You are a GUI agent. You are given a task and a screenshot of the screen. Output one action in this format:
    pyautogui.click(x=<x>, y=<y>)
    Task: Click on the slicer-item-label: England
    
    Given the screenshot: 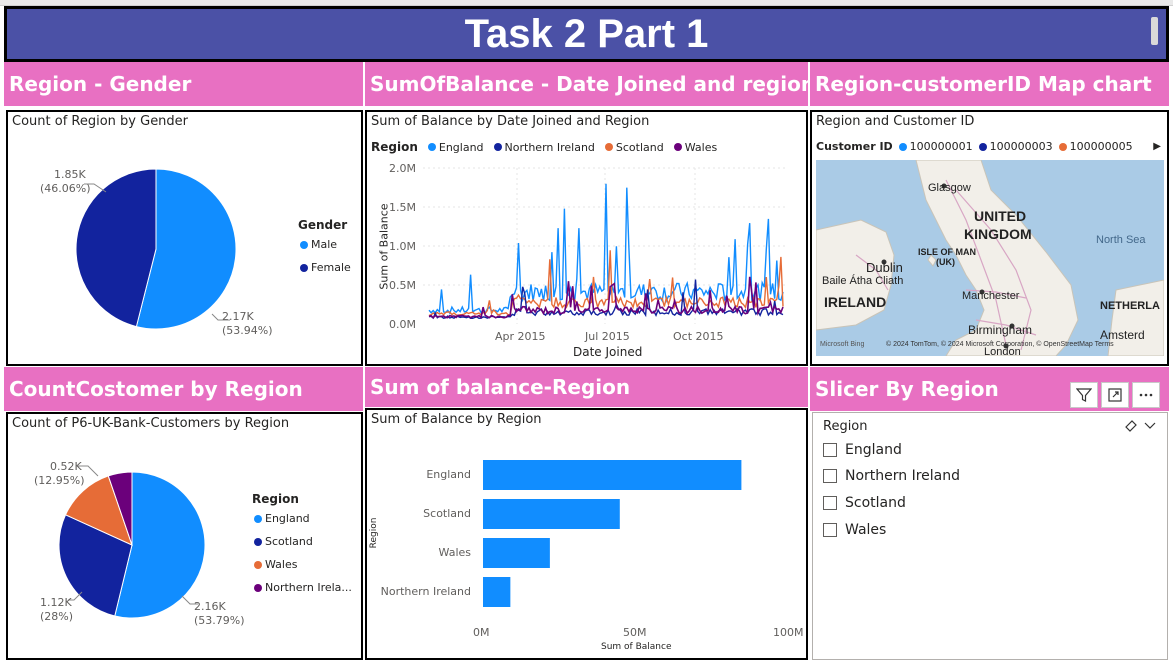 What is the action you would take?
    pyautogui.click(x=873, y=450)
    